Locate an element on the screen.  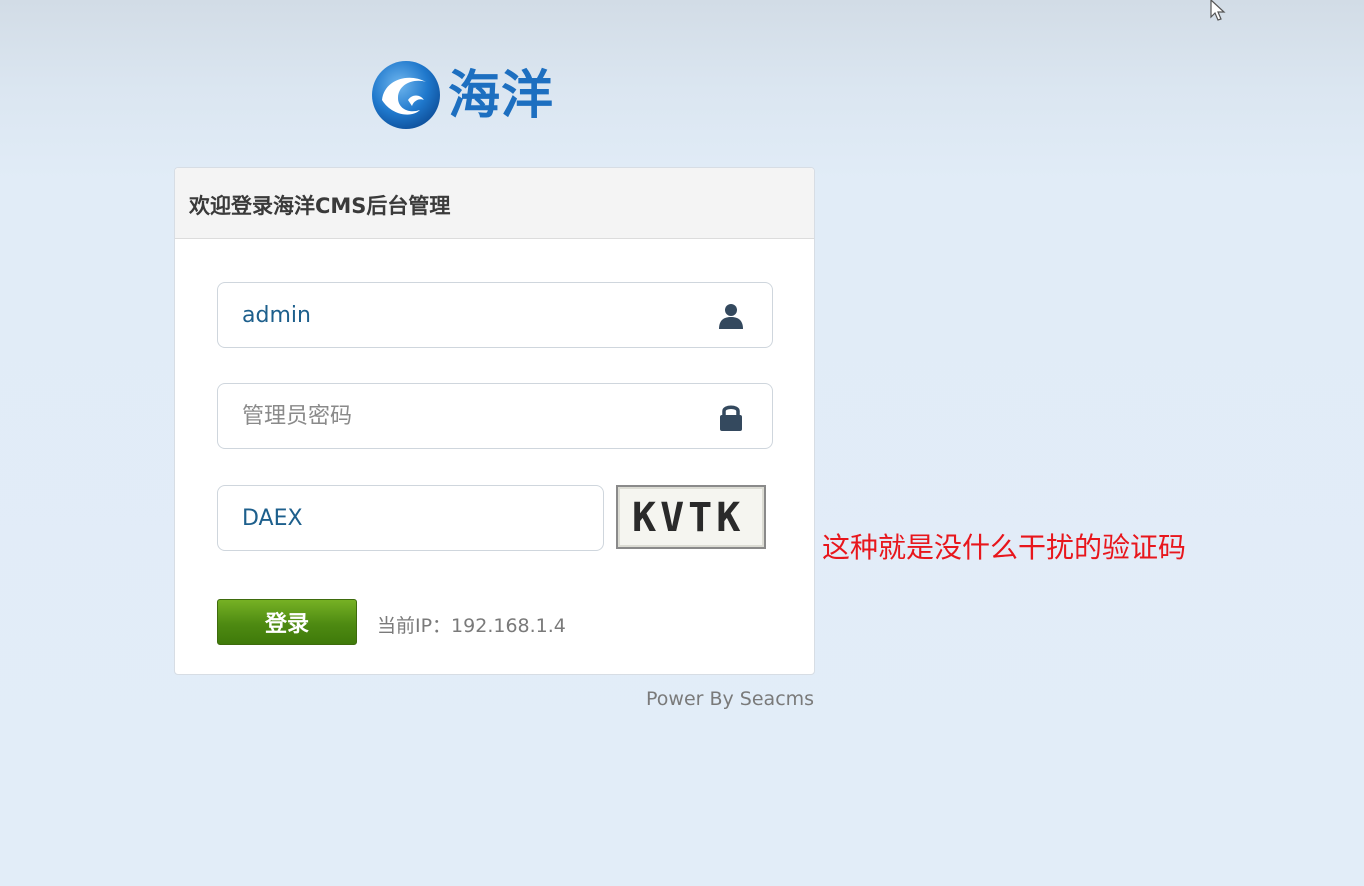
username-input is located at coordinates (457, 315).